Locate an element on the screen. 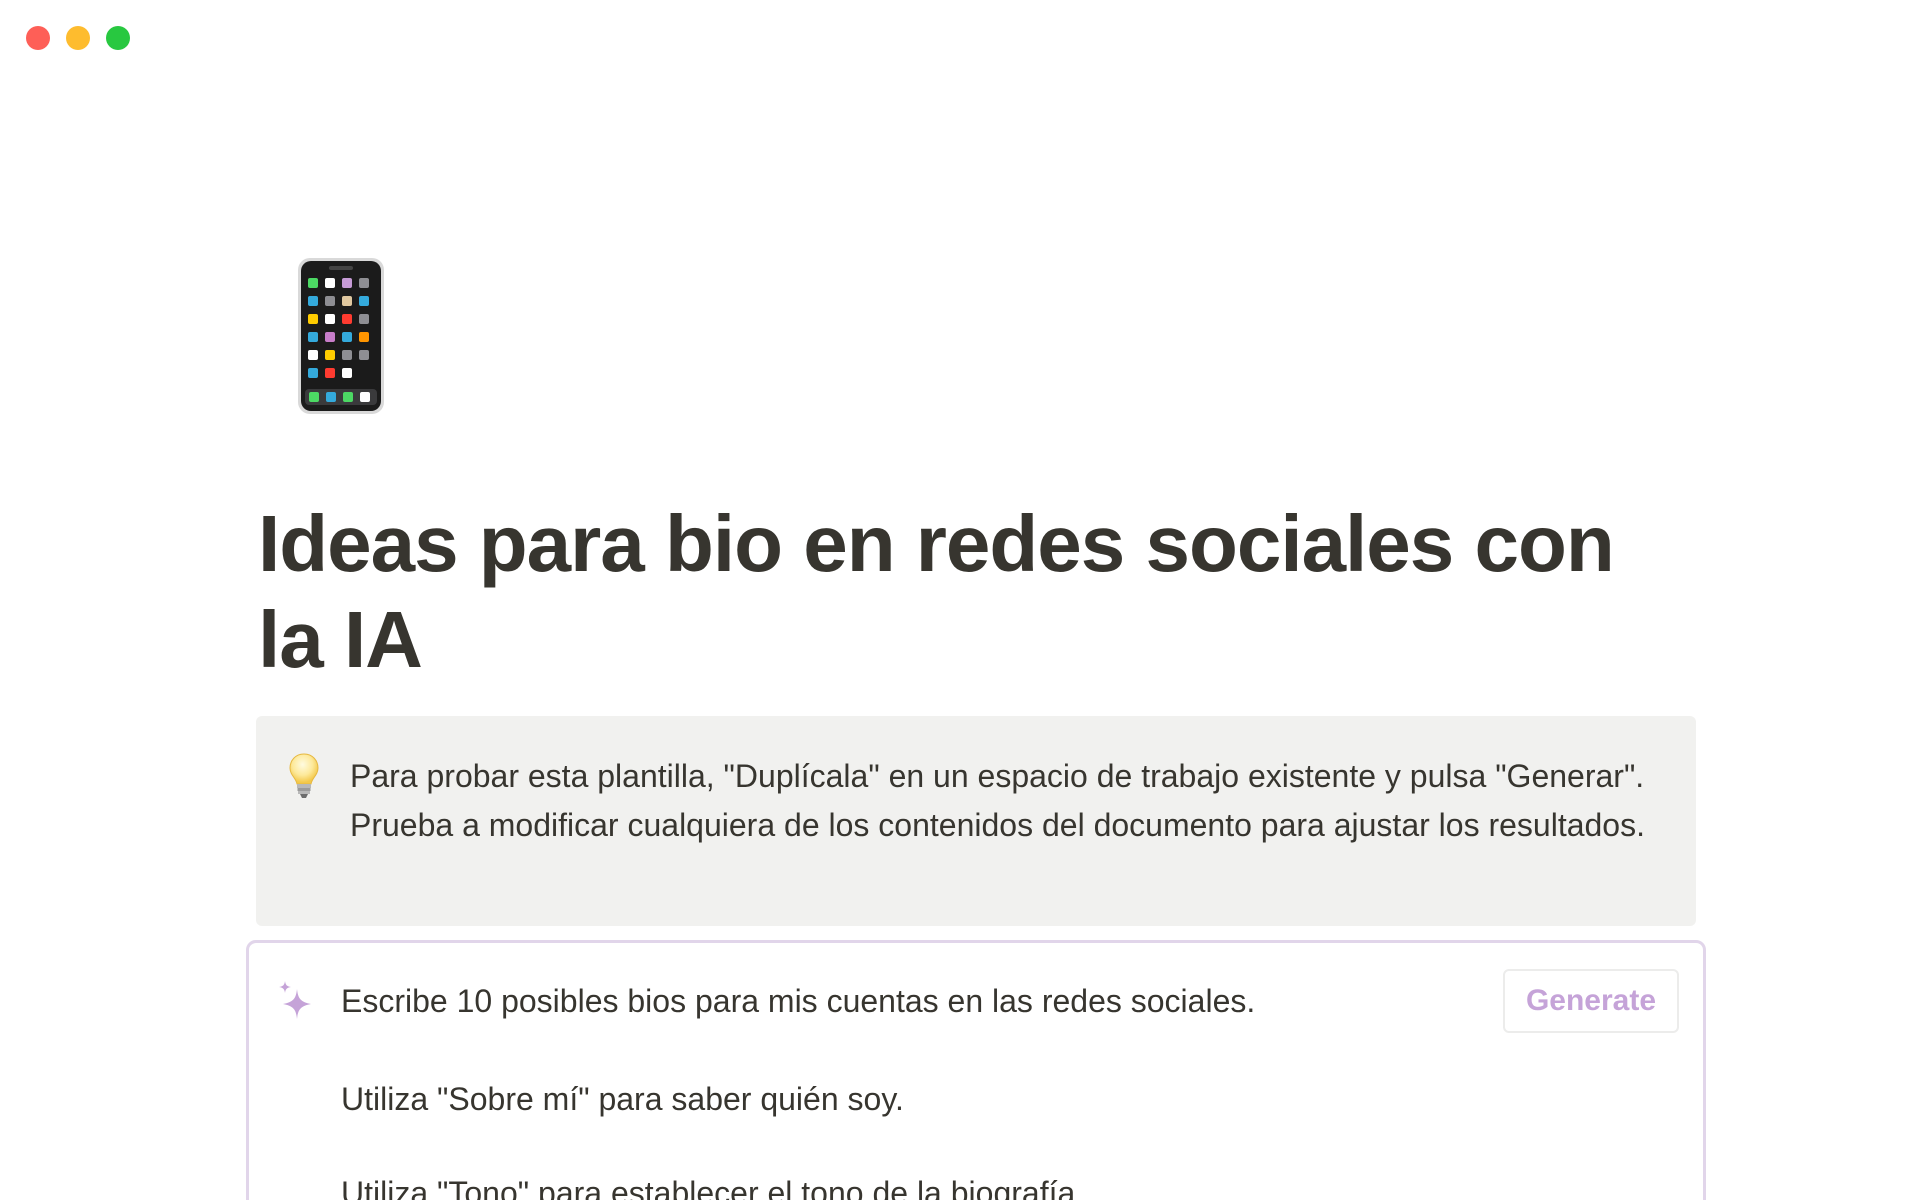 The image size is (1920, 1200). window-controls is located at coordinates (78, 38).